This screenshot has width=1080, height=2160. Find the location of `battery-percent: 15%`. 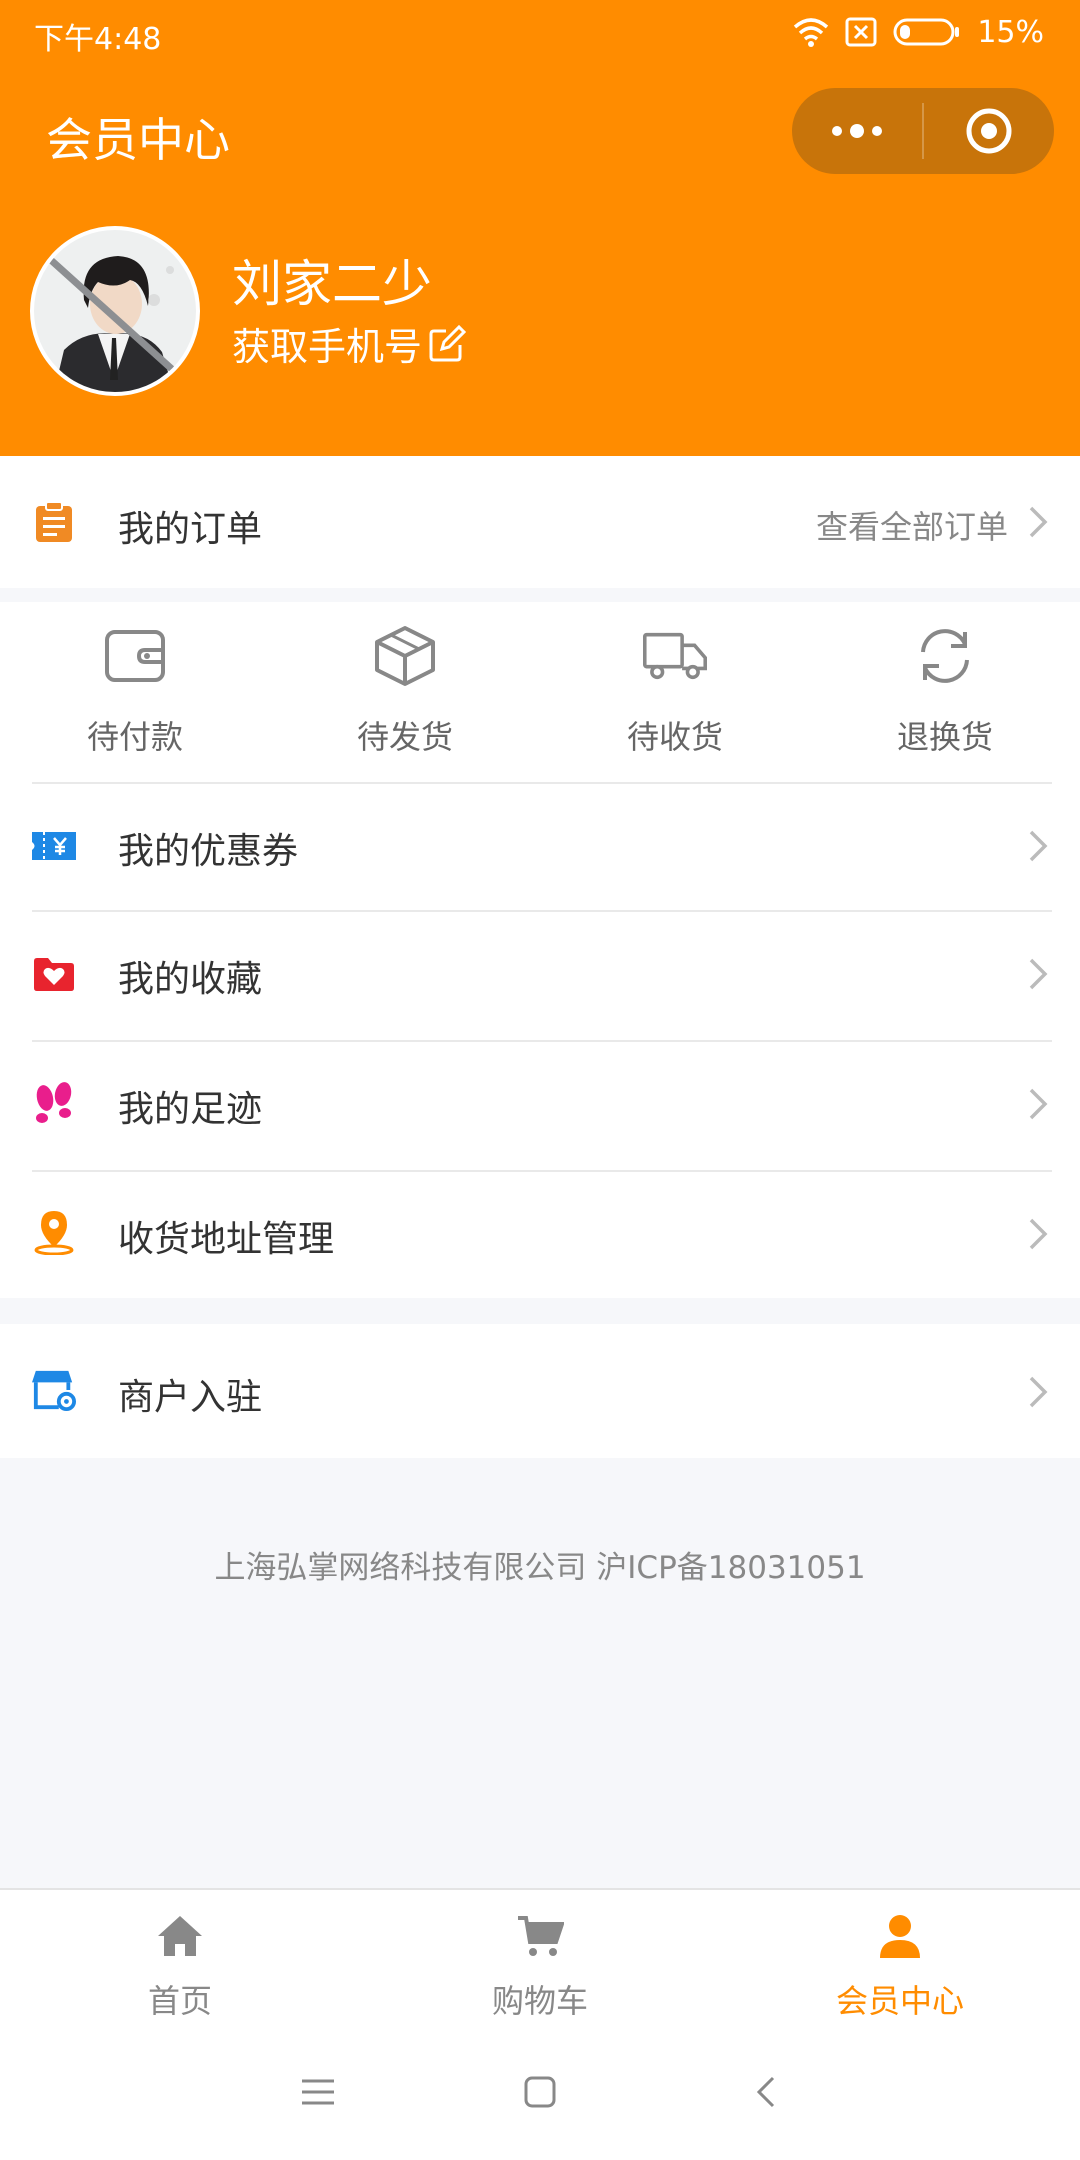

battery-percent: 15% is located at coordinates (1010, 32).